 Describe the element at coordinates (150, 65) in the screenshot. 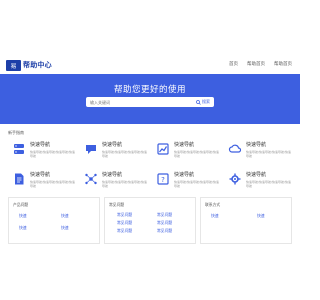

I see `header: 易 帮助中心 首页 帮助首页 帮助首页` at that location.